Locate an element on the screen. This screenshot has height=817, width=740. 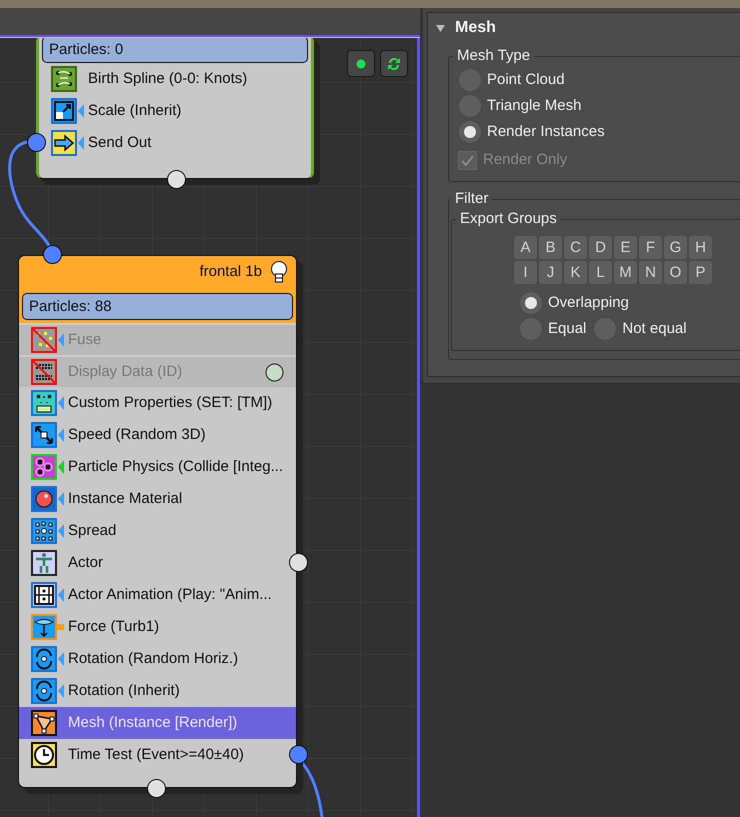
group-toggle: P is located at coordinates (700, 272).